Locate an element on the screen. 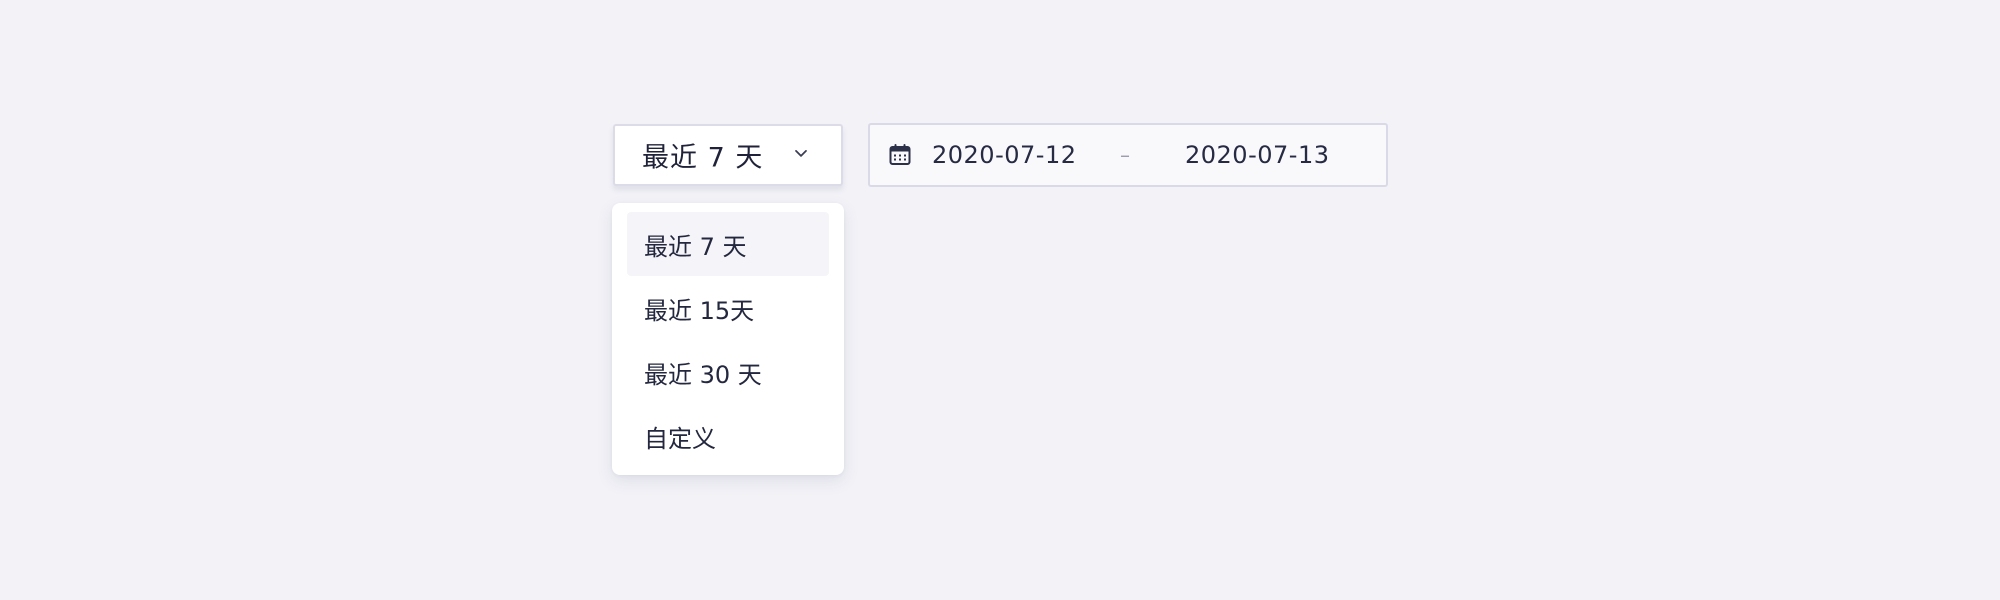  range-preset-select: 最近 7 天 is located at coordinates (728, 155).